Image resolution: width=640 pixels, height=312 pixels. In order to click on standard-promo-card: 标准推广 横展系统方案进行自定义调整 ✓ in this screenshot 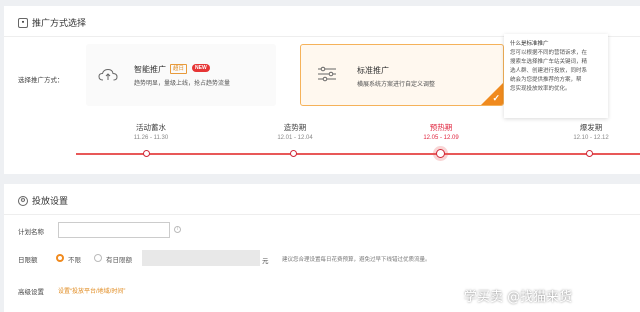, I will do `click(402, 75)`.